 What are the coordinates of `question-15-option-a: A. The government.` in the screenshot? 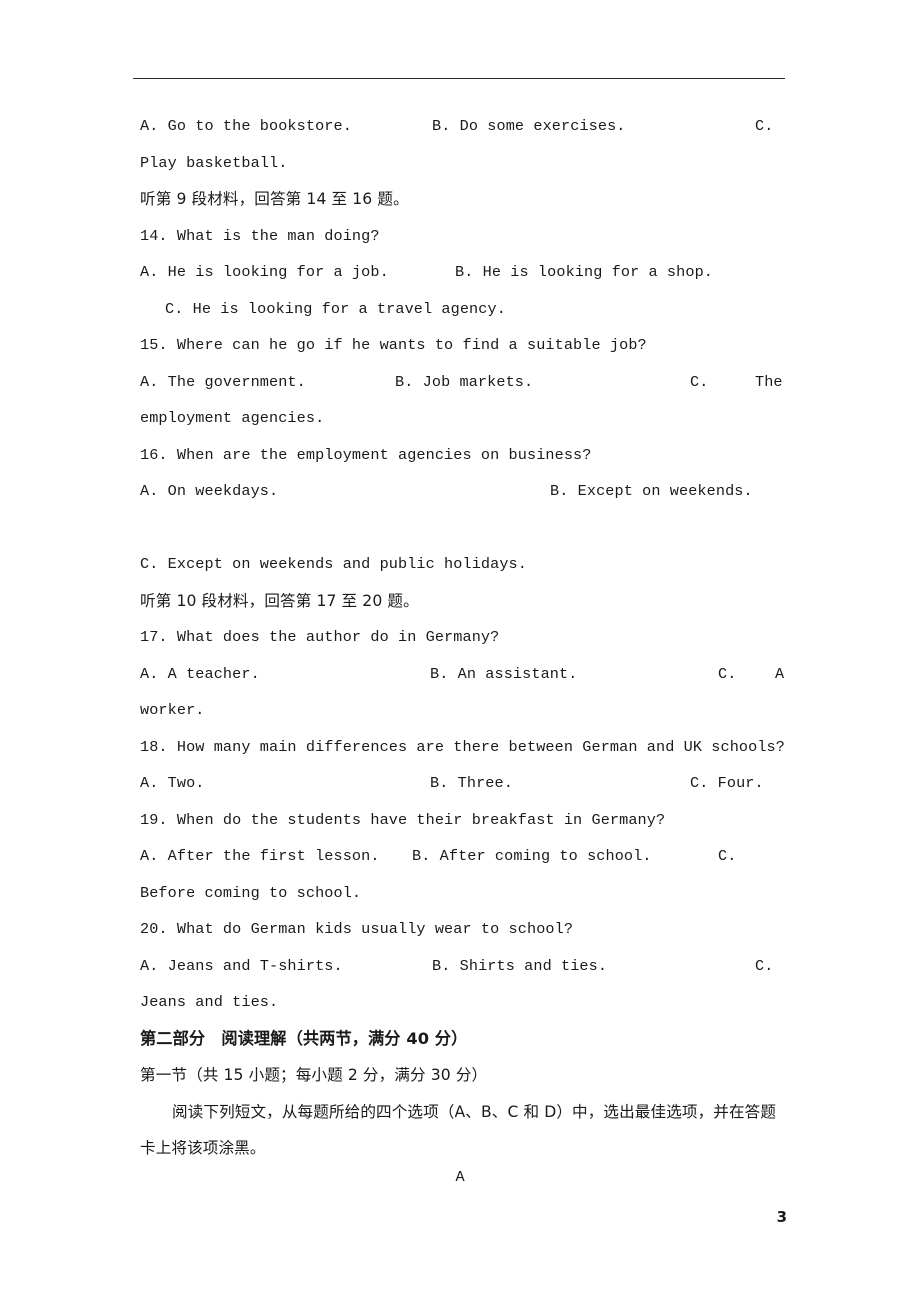 It's located at (223, 381).